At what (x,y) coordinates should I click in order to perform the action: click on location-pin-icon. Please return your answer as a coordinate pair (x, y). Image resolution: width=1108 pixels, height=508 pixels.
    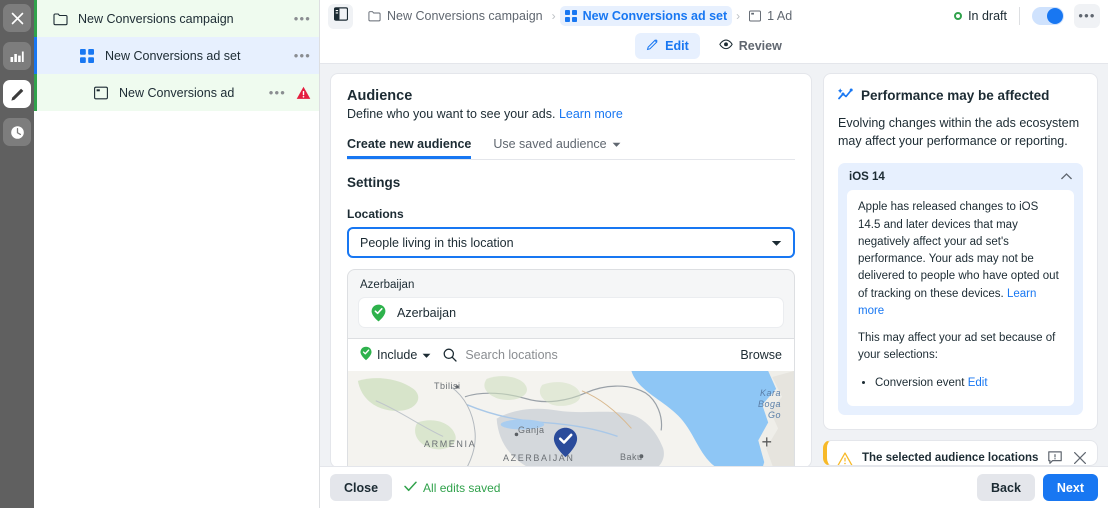
    Looking at the image, I should click on (366, 355).